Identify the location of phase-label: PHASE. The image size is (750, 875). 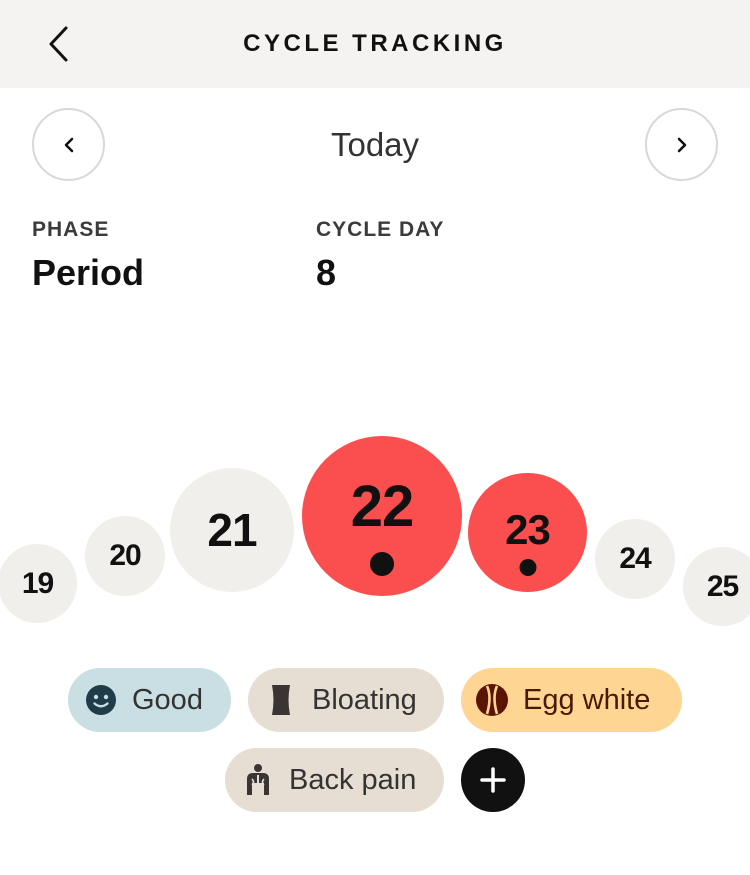
(71, 229).